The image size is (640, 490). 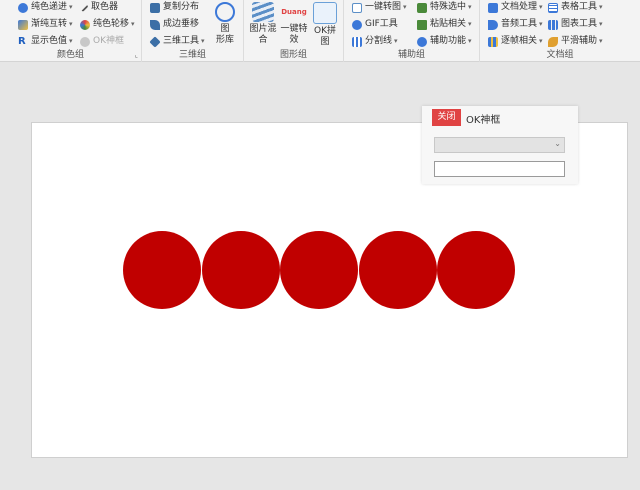 What do you see at coordinates (85, 24) in the screenshot?
I see `color-wheel-icon` at bounding box center [85, 24].